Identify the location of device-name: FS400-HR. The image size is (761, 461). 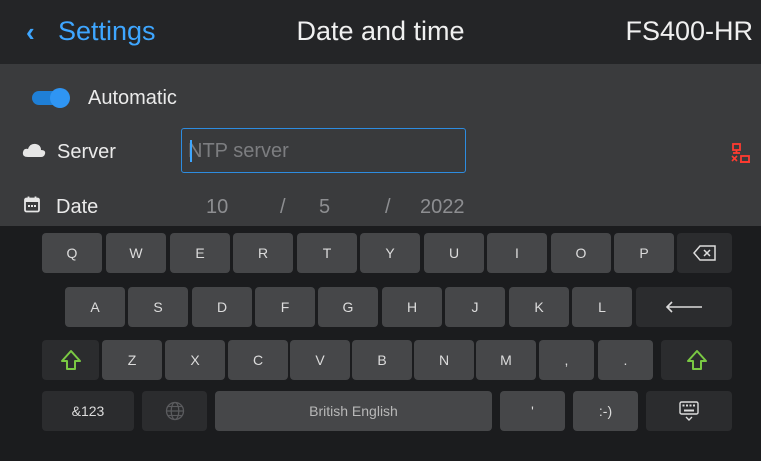
(689, 31).